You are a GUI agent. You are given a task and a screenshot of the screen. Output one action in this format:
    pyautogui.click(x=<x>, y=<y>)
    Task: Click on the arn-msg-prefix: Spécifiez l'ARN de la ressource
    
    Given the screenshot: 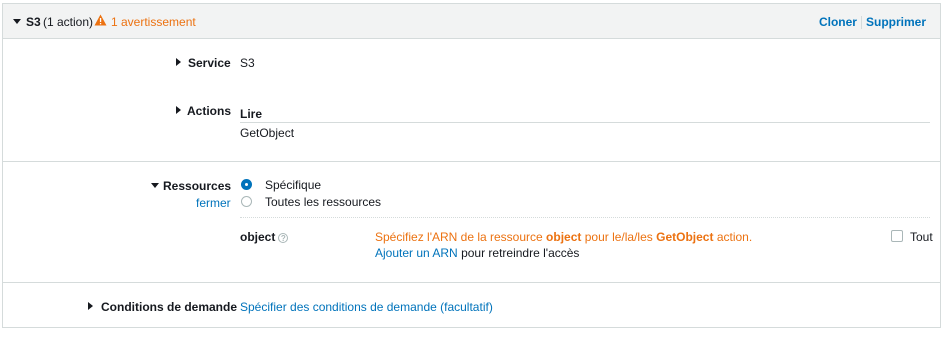 What is the action you would take?
    pyautogui.click(x=459, y=237)
    